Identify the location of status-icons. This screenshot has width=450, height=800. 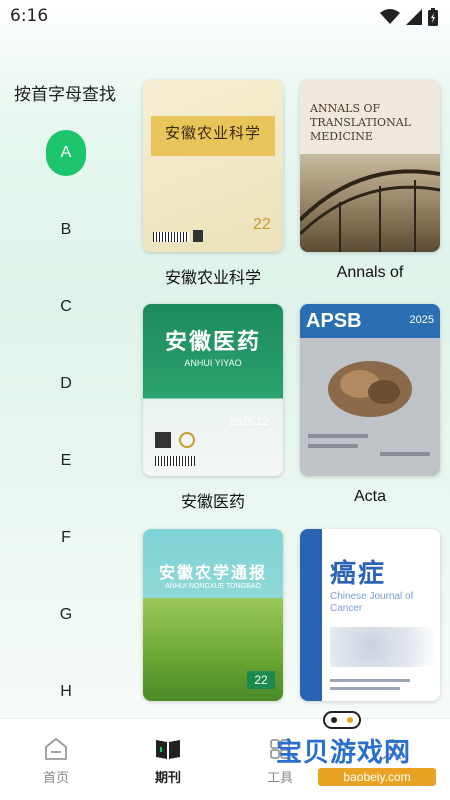
(409, 17).